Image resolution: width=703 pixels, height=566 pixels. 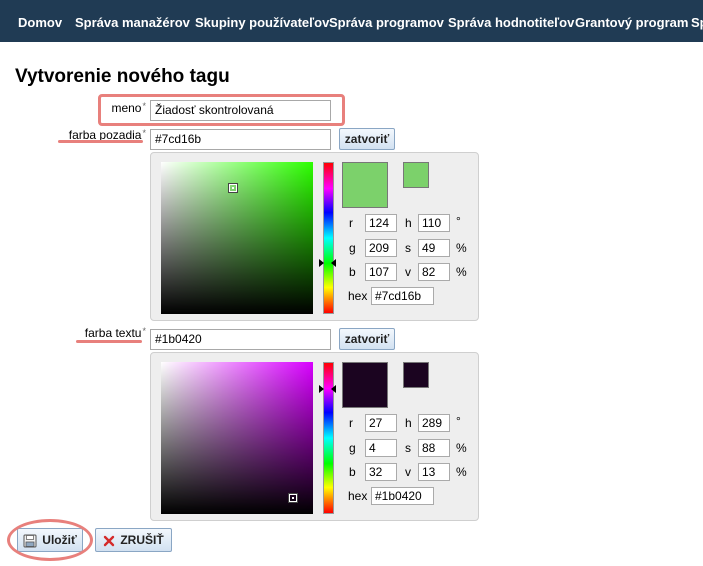 I want to click on bg-hue-arrow-left-icon, so click(x=321, y=263).